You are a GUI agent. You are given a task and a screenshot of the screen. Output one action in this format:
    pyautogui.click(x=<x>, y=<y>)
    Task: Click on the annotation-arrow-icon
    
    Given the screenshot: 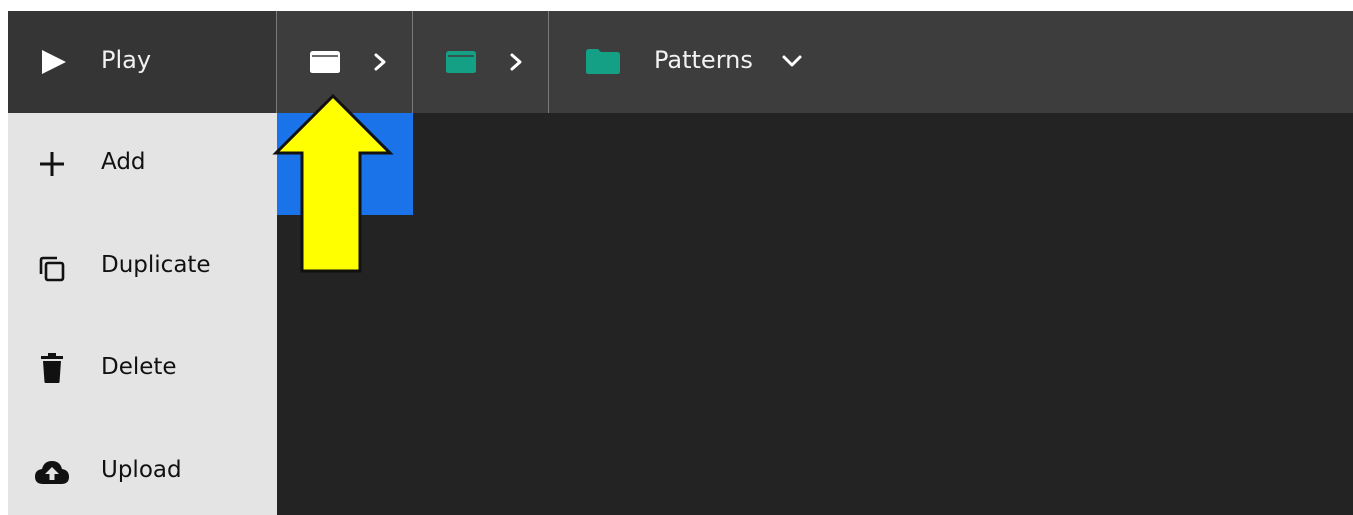 What is the action you would take?
    pyautogui.click(x=333, y=183)
    